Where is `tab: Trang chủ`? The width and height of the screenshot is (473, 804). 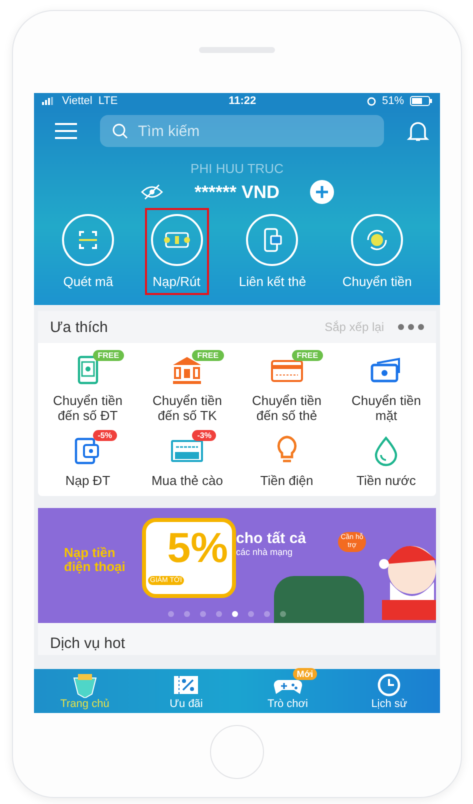 tab: Trang chủ is located at coordinates (85, 691).